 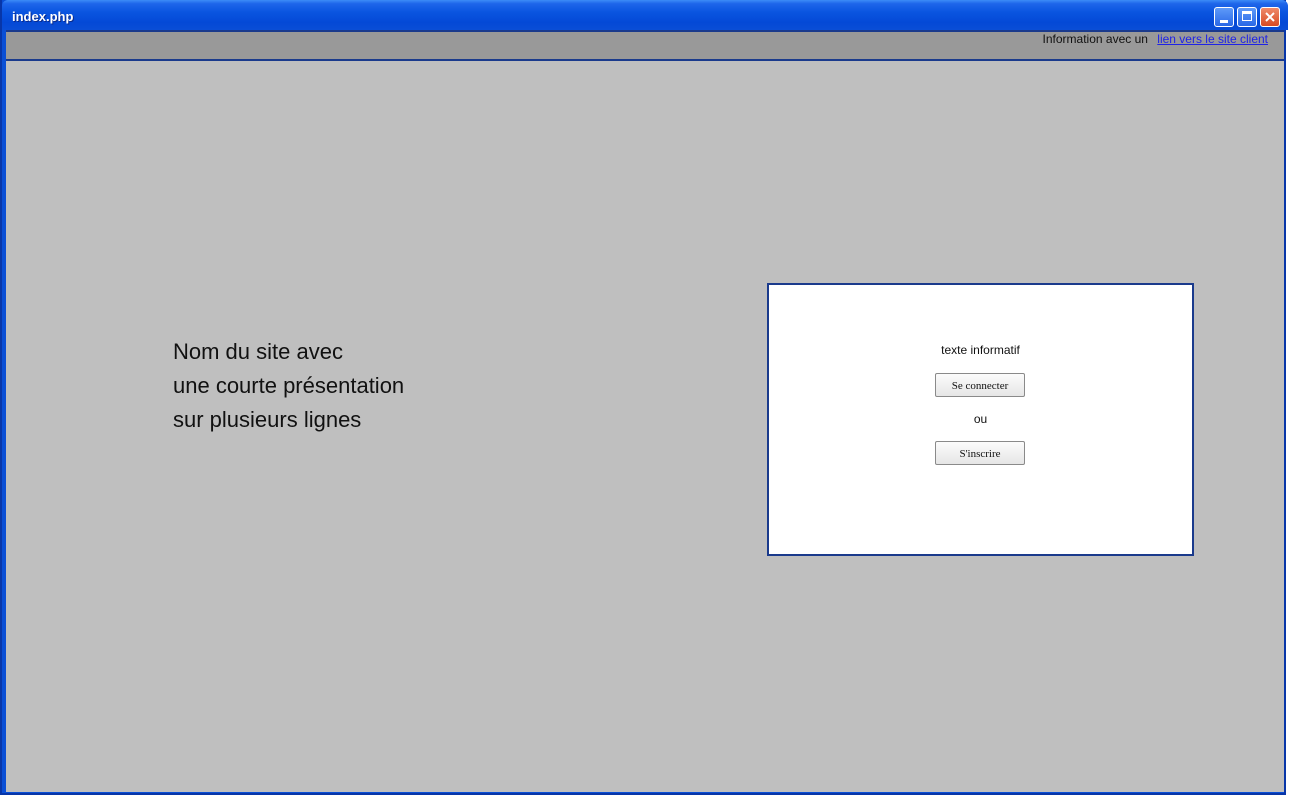 What do you see at coordinates (1095, 39) in the screenshot?
I see `top-info-text: Information avec un` at bounding box center [1095, 39].